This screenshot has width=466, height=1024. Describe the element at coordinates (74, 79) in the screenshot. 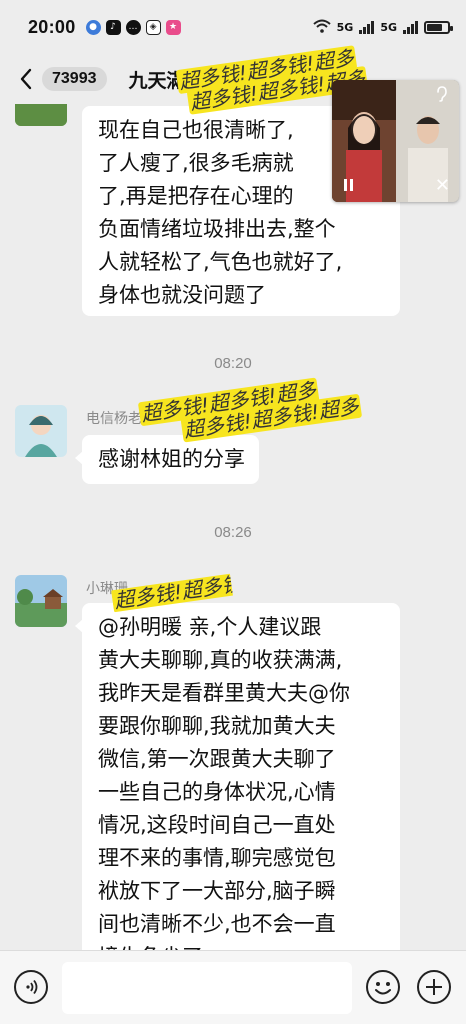

I see `unread-count-badge: 73993` at that location.